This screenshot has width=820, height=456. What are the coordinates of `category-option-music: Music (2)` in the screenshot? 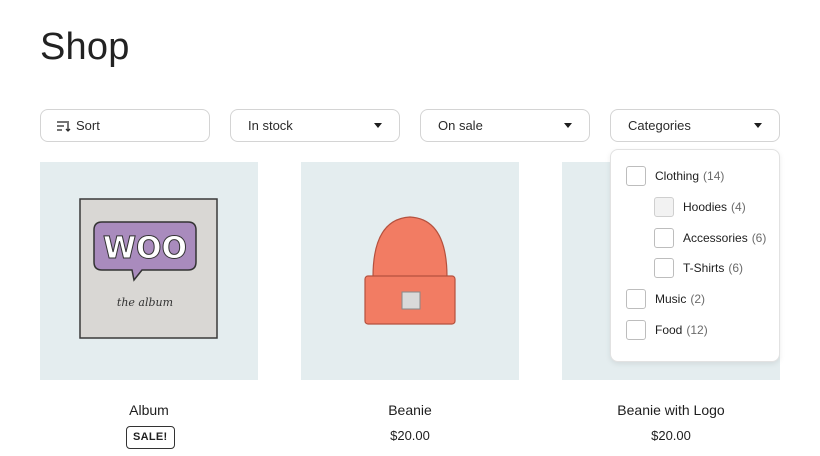 It's located at (665, 299).